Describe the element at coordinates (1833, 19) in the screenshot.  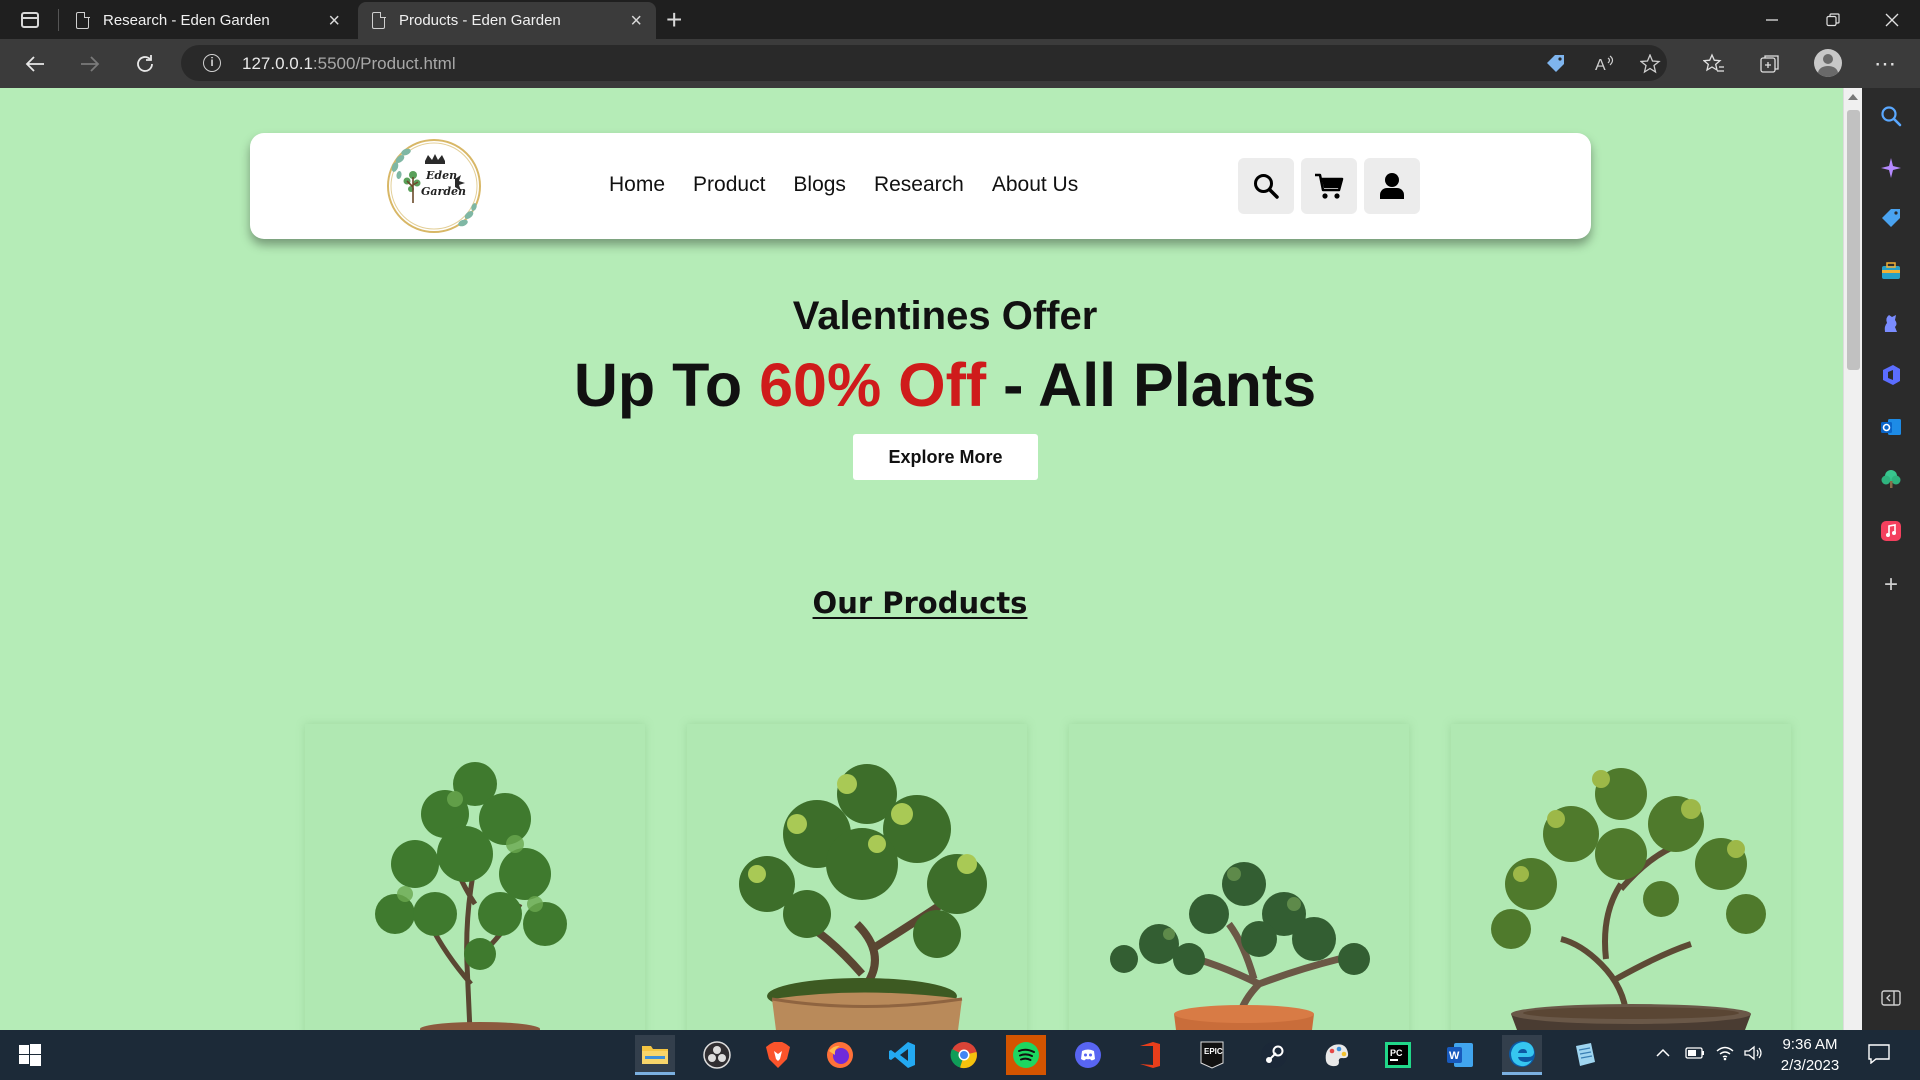
I see `restore-icon` at that location.